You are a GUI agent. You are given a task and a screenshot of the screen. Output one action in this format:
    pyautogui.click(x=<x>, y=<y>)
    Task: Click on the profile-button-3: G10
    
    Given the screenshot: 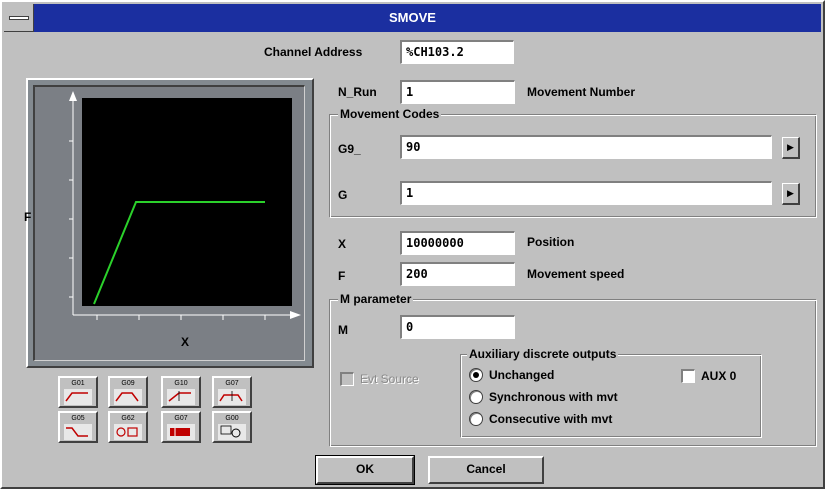 What is the action you would take?
    pyautogui.click(x=181, y=392)
    